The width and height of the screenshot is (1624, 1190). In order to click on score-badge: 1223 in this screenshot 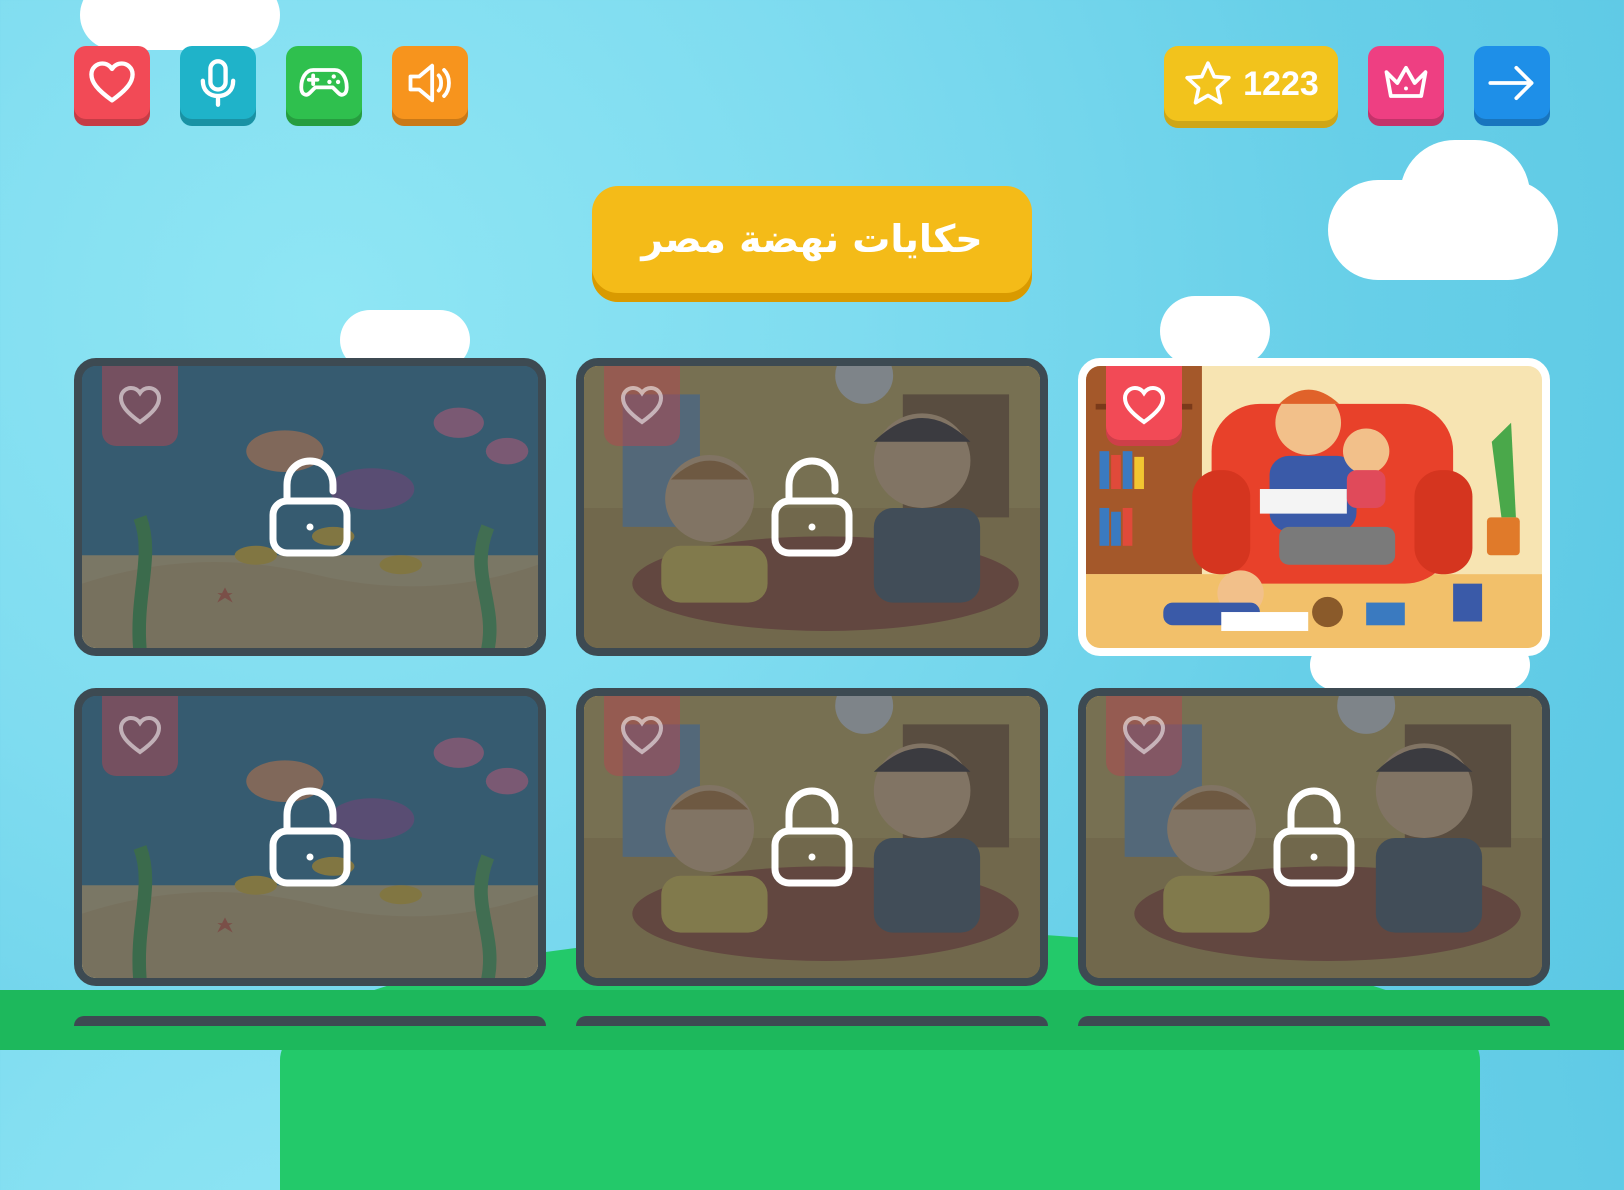, I will do `click(1251, 87)`.